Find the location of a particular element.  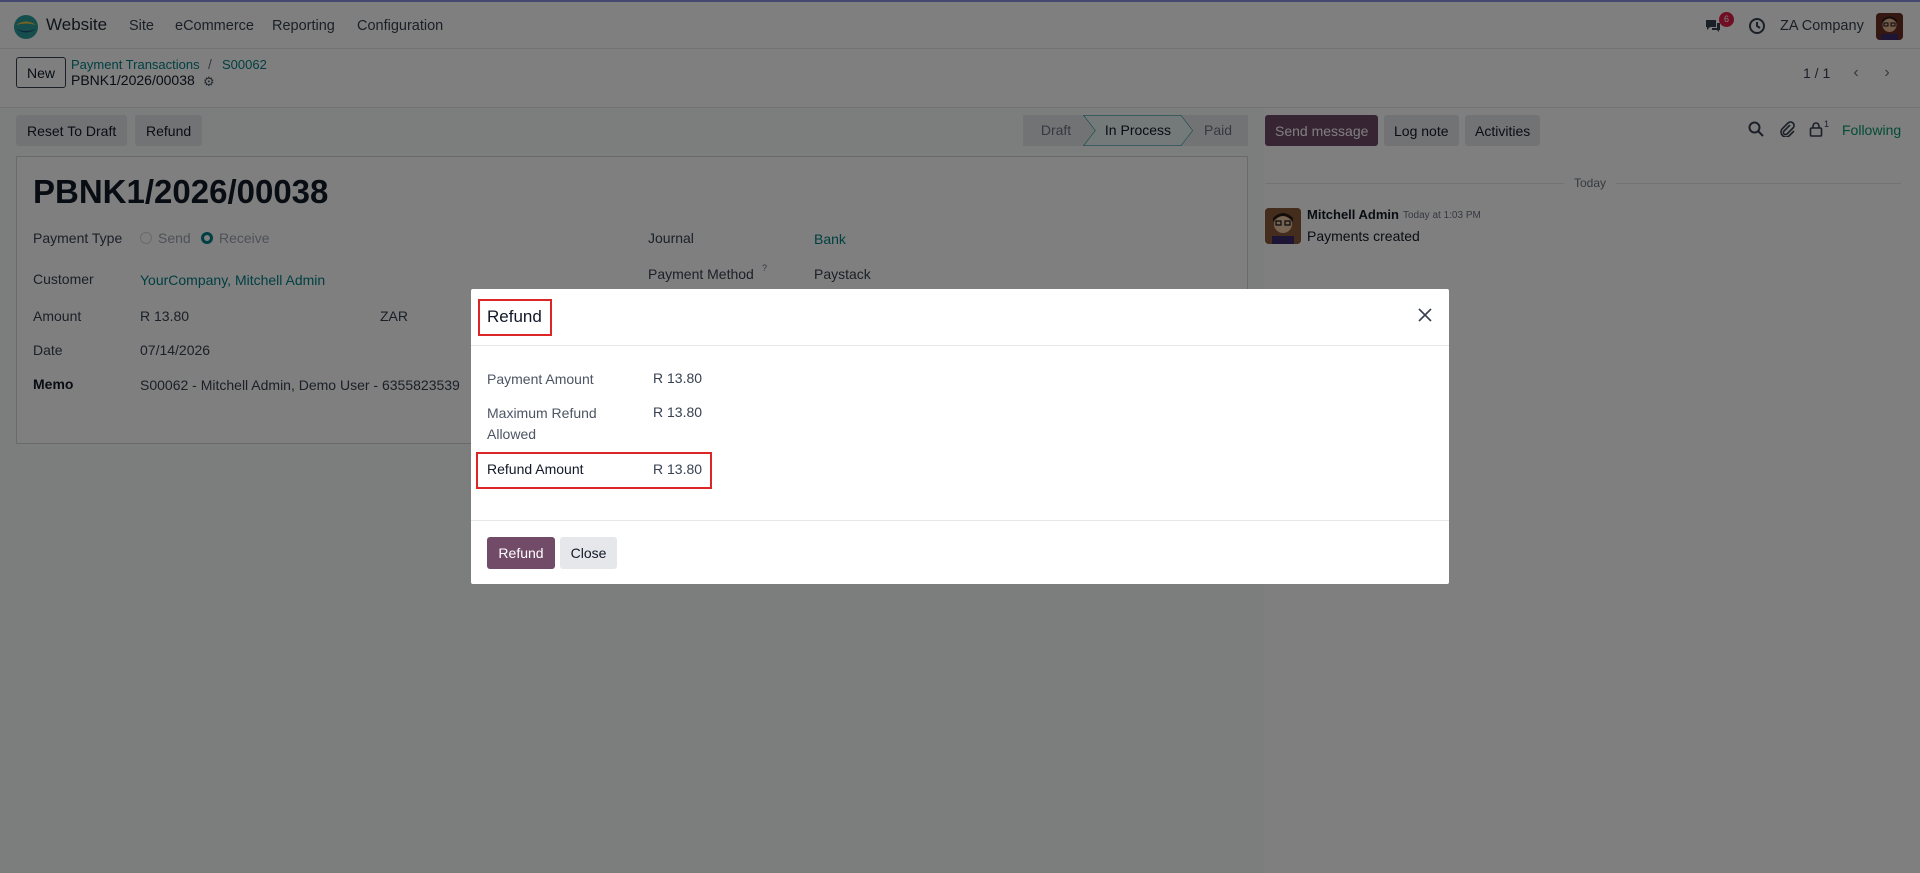

dialog-title: Refund is located at coordinates (514, 316).